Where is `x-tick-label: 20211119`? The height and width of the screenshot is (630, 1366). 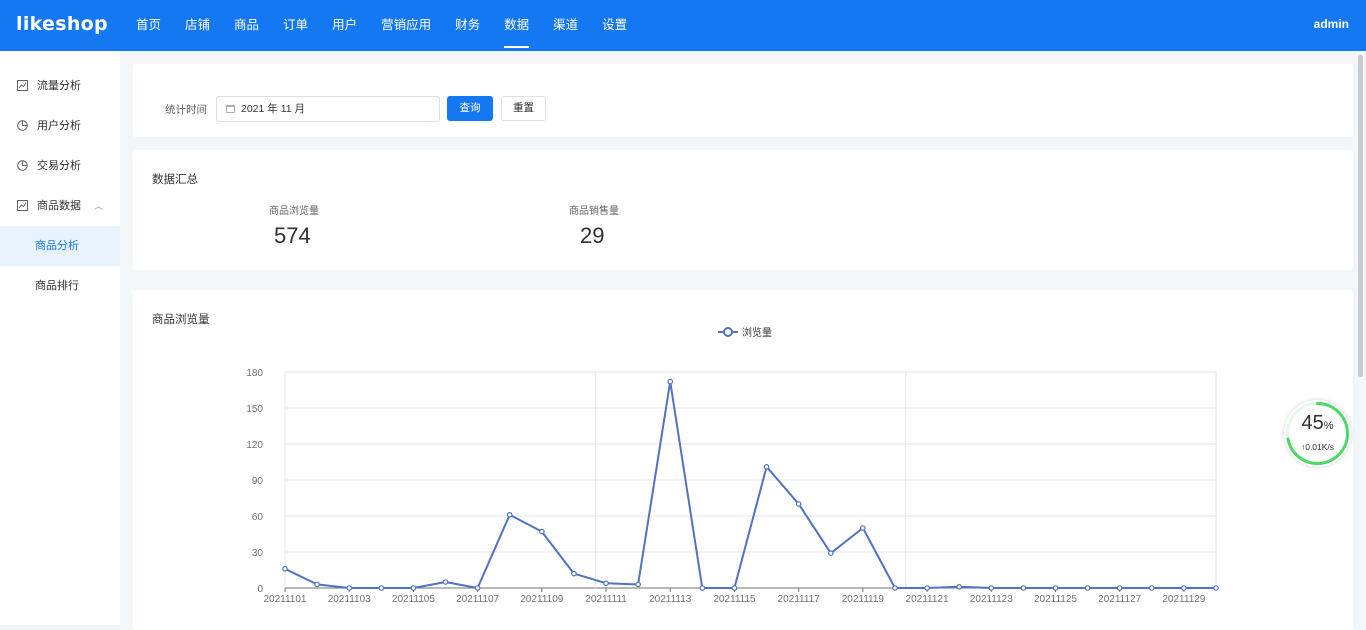 x-tick-label: 20211119 is located at coordinates (863, 599).